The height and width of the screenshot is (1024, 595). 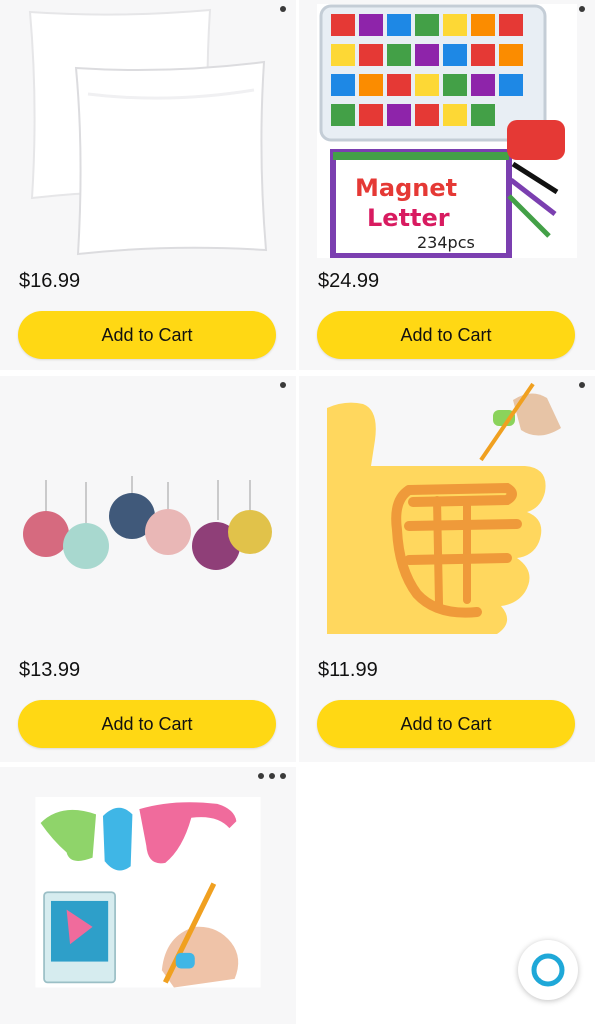 I want to click on alexa-ring-icon, so click(x=548, y=970).